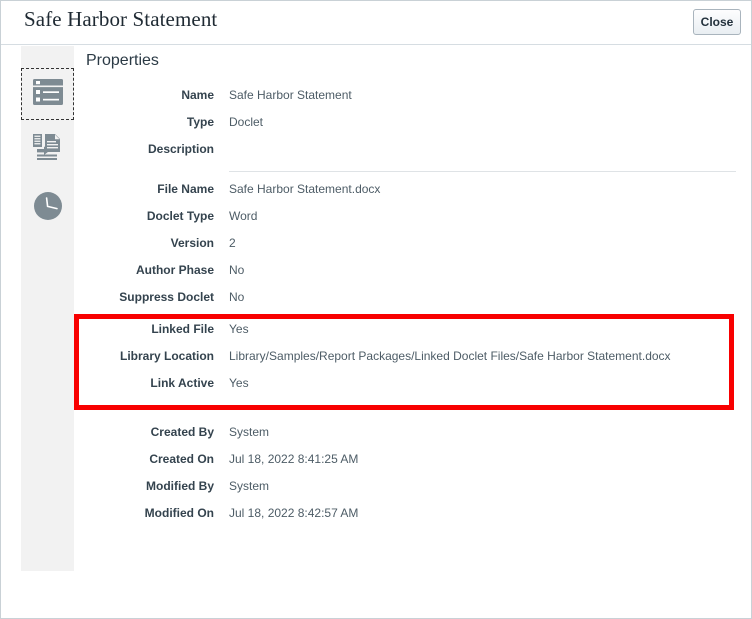  I want to click on property-row-created-by: Created By System, so click(412, 434).